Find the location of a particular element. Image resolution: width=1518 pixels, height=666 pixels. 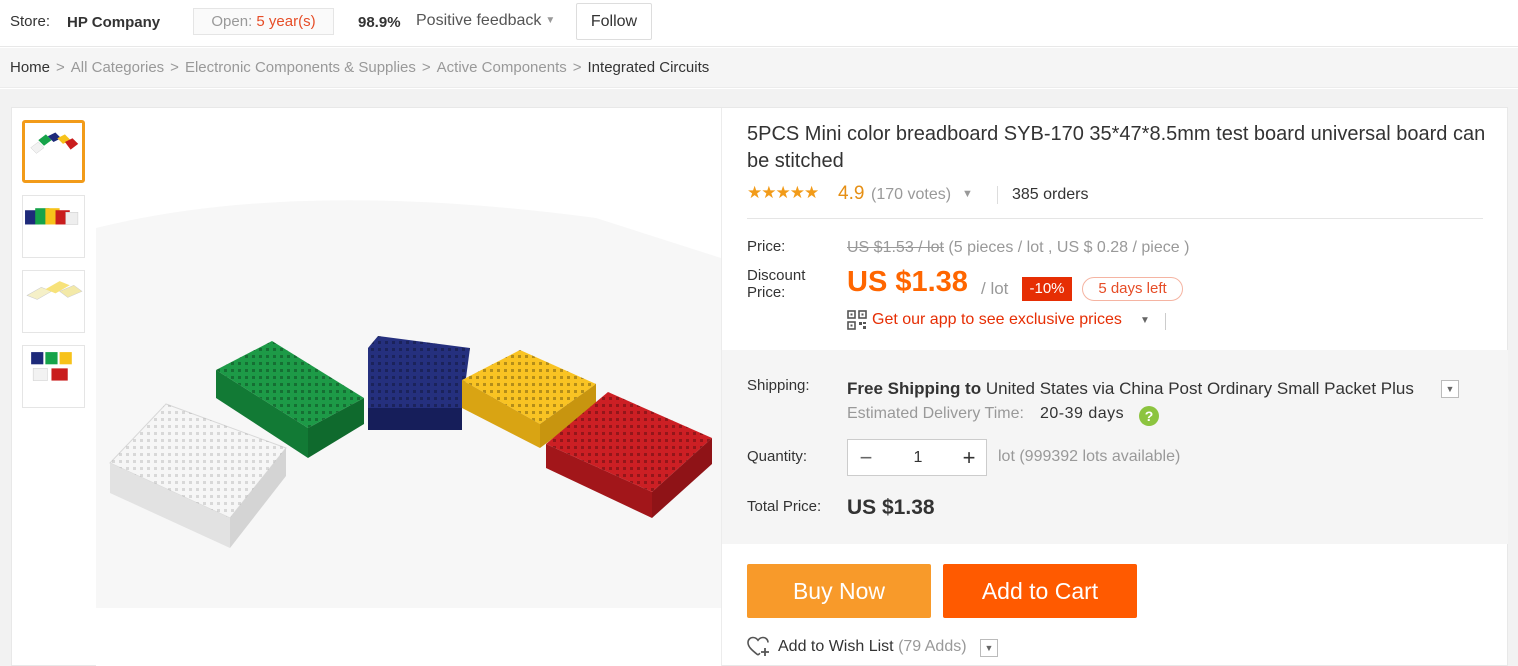

days-left-badge: 5 days left is located at coordinates (1132, 289).